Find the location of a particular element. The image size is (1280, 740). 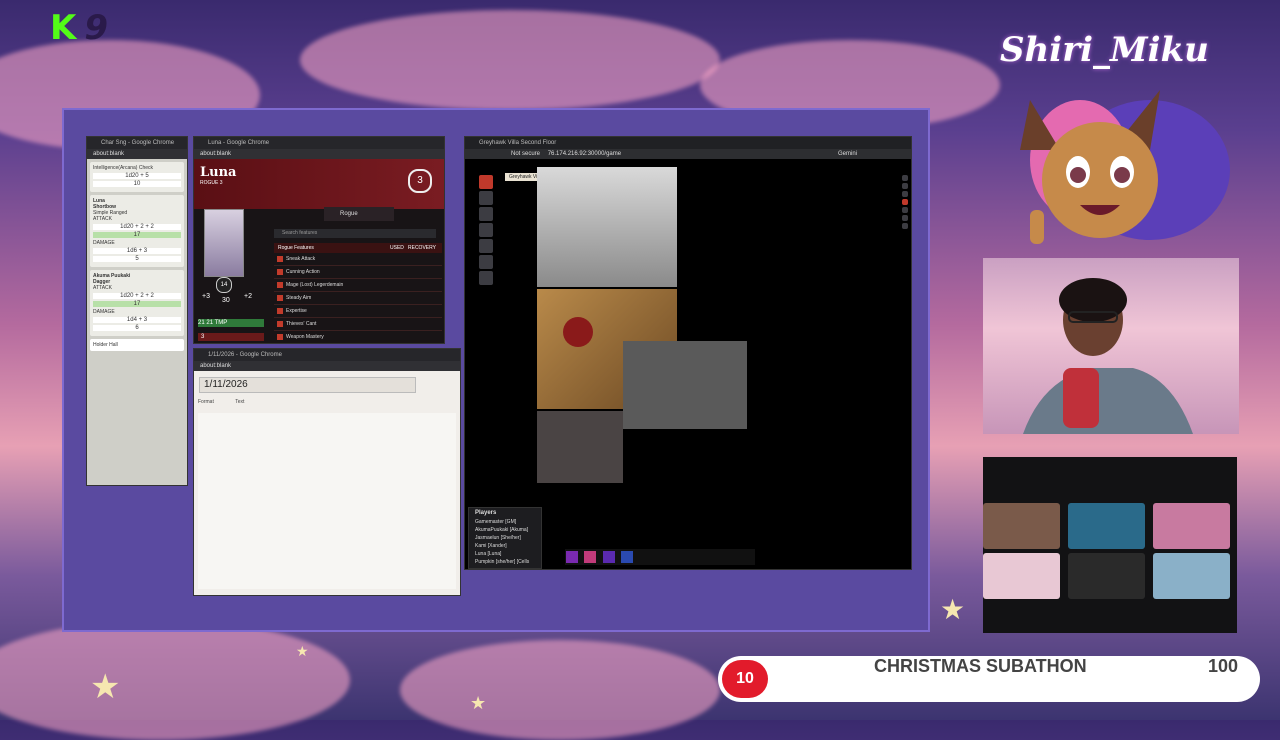

scene-toolbar is located at coordinates (486, 230).